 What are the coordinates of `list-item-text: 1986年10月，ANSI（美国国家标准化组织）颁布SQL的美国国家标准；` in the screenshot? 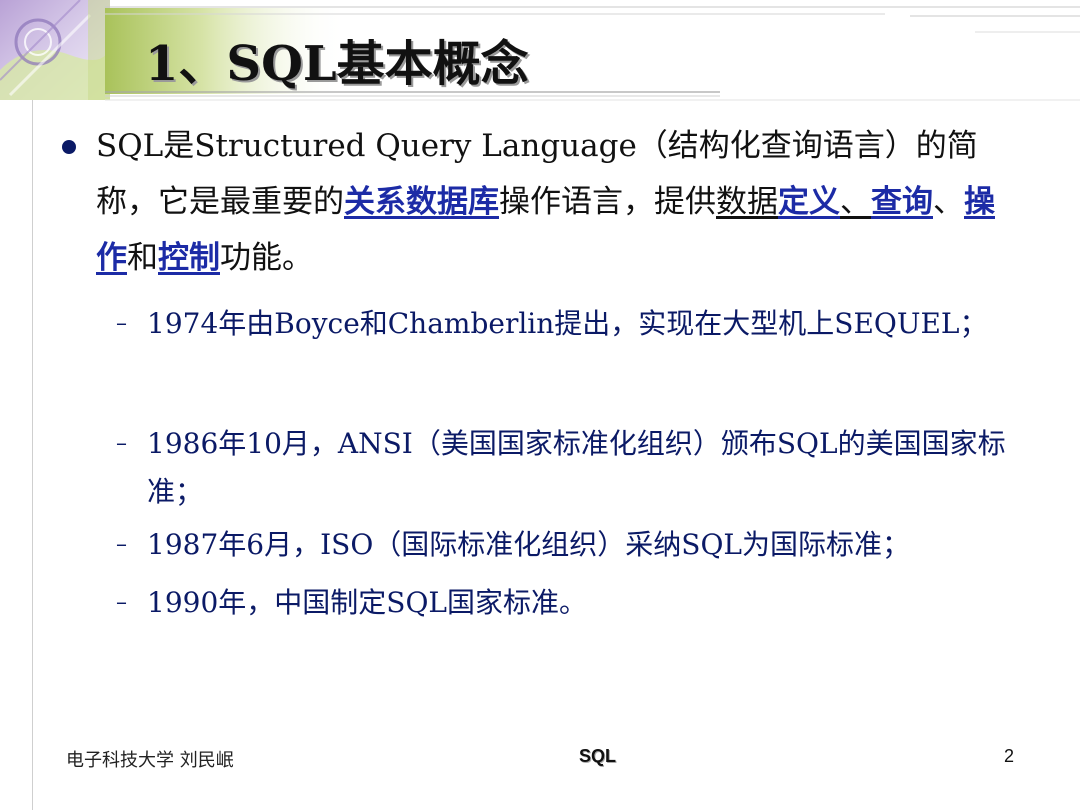 It's located at (576, 467).